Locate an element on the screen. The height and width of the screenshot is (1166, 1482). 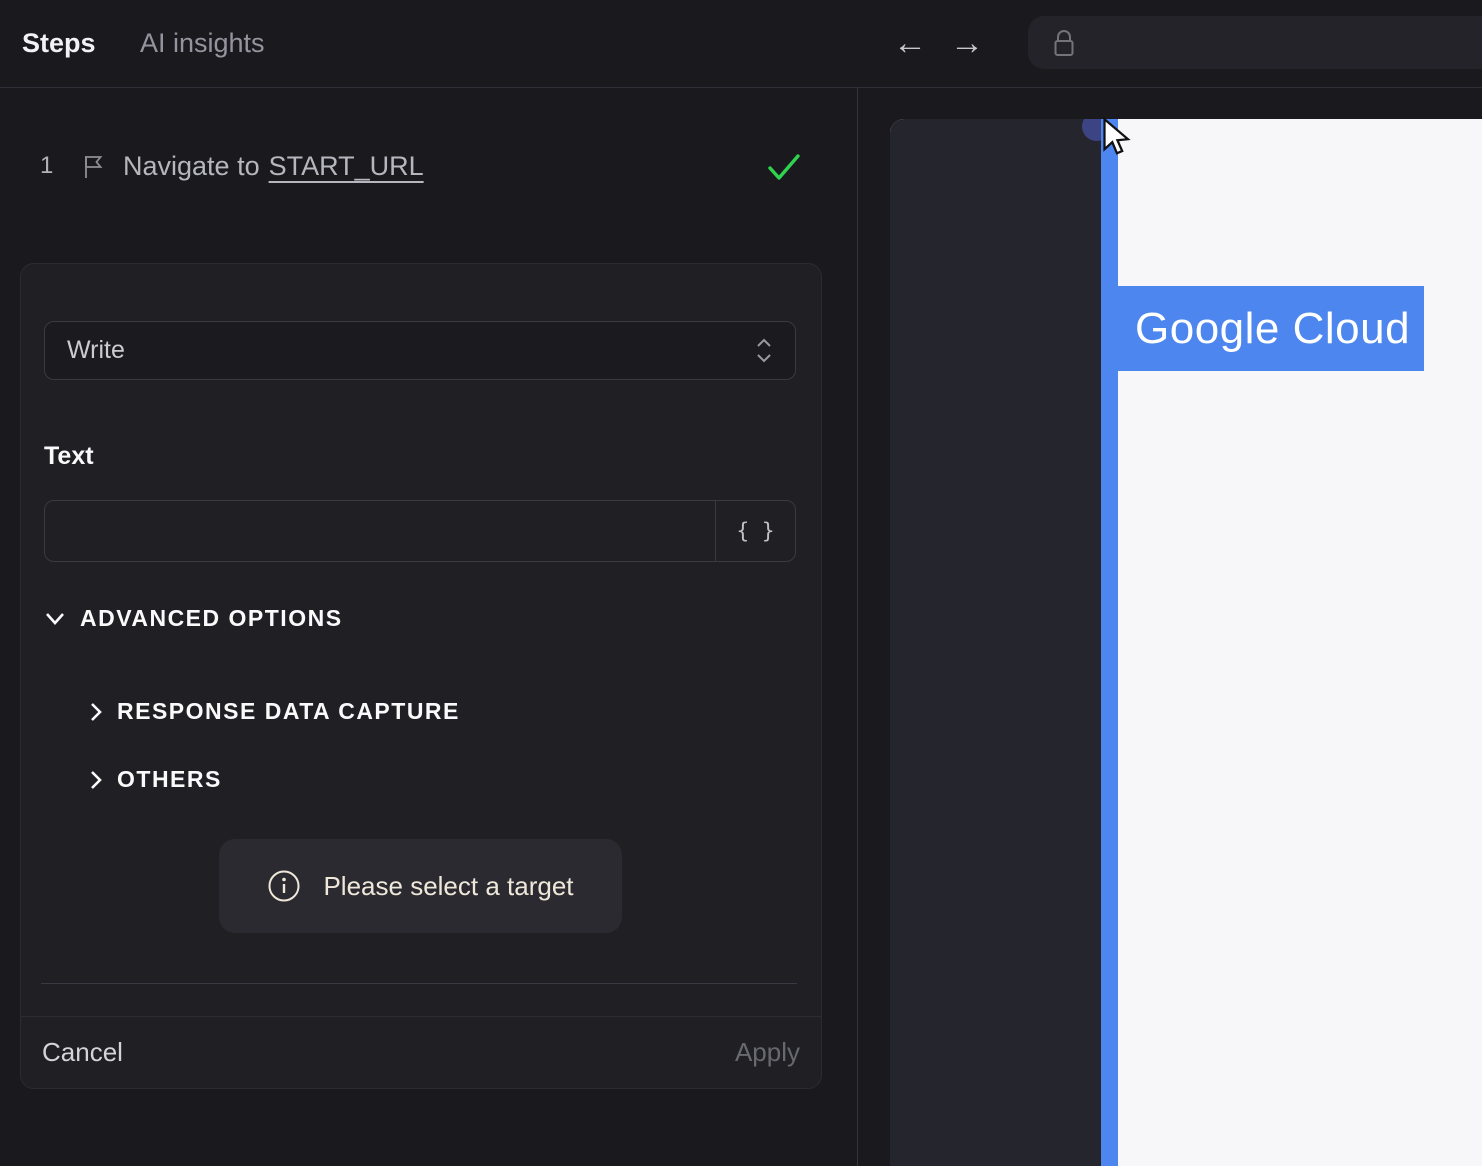
top-header: Steps AI insights ← → is located at coordinates (741, 44).